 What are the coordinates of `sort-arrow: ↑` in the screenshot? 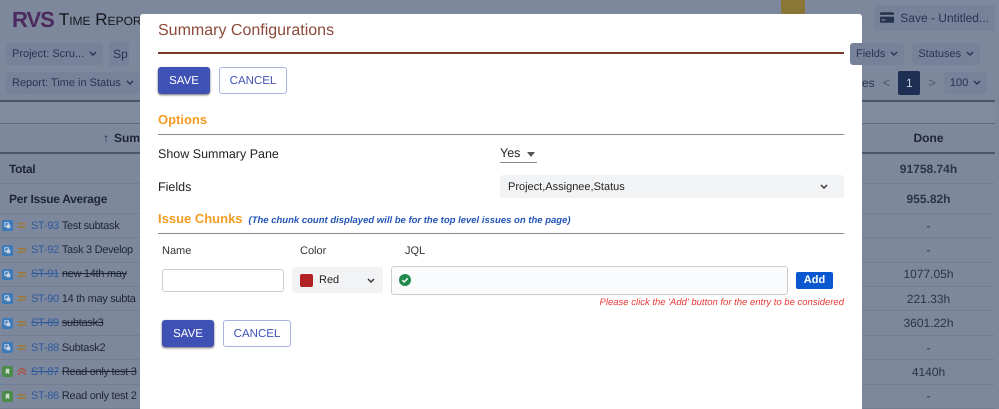 It's located at (105, 138).